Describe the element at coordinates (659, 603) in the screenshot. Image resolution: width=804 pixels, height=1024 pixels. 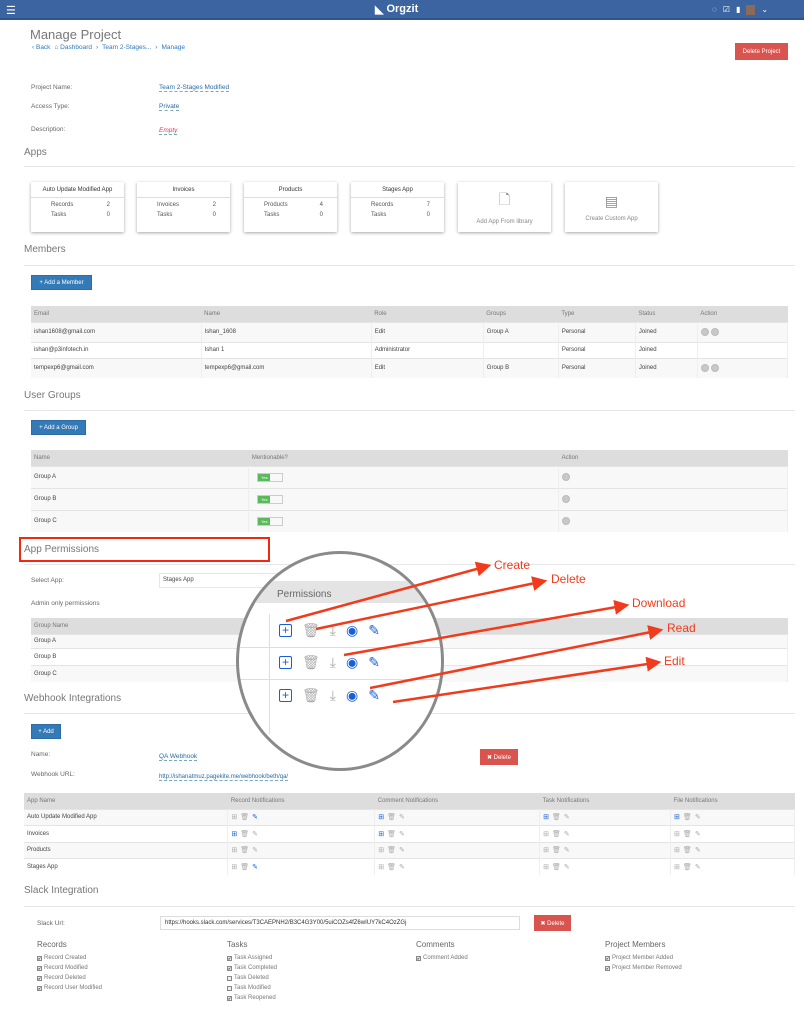
I see `annotation-download: Download` at that location.